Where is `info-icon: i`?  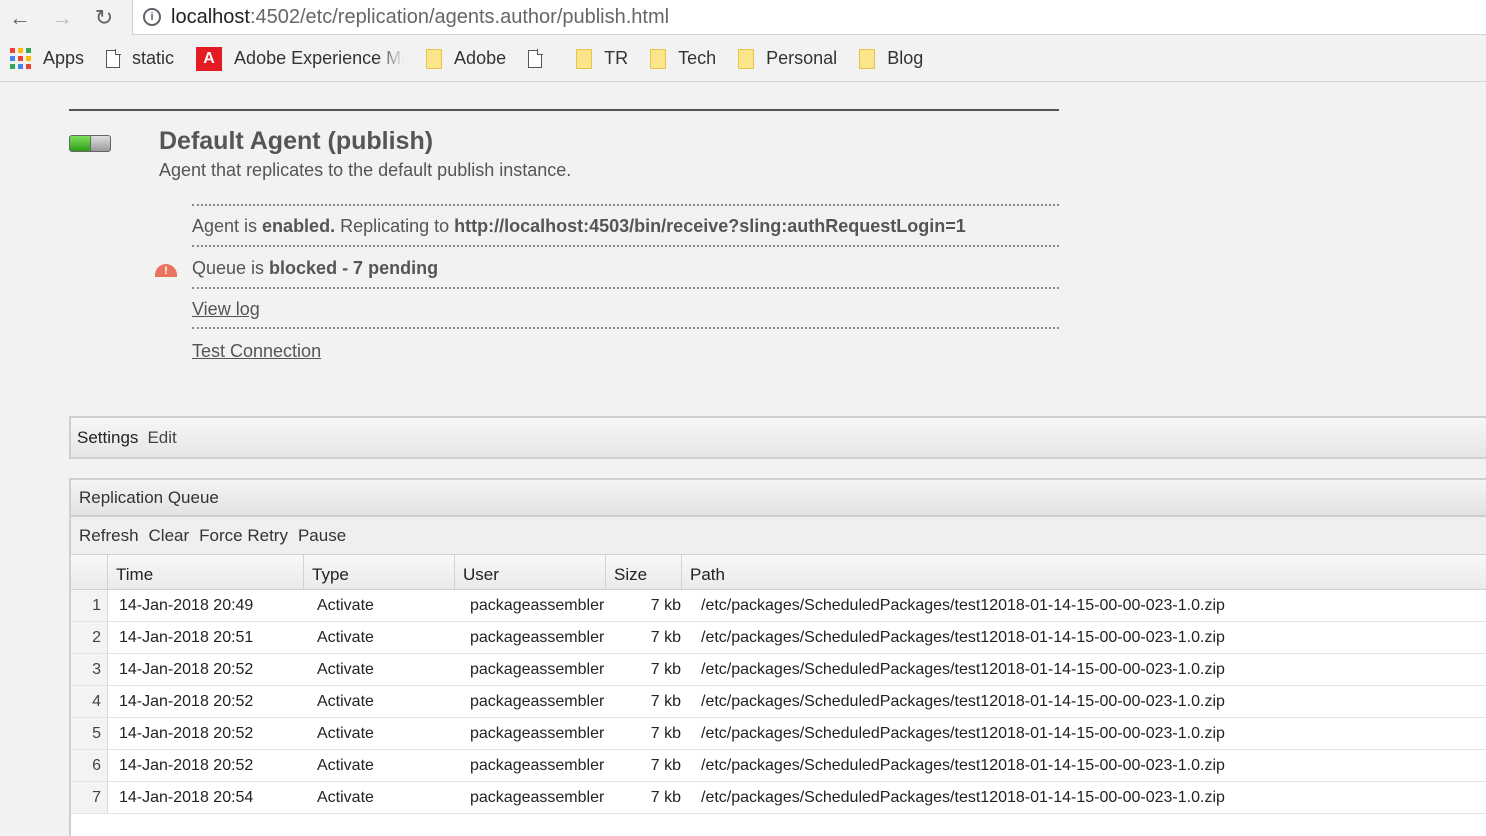
info-icon: i is located at coordinates (152, 17).